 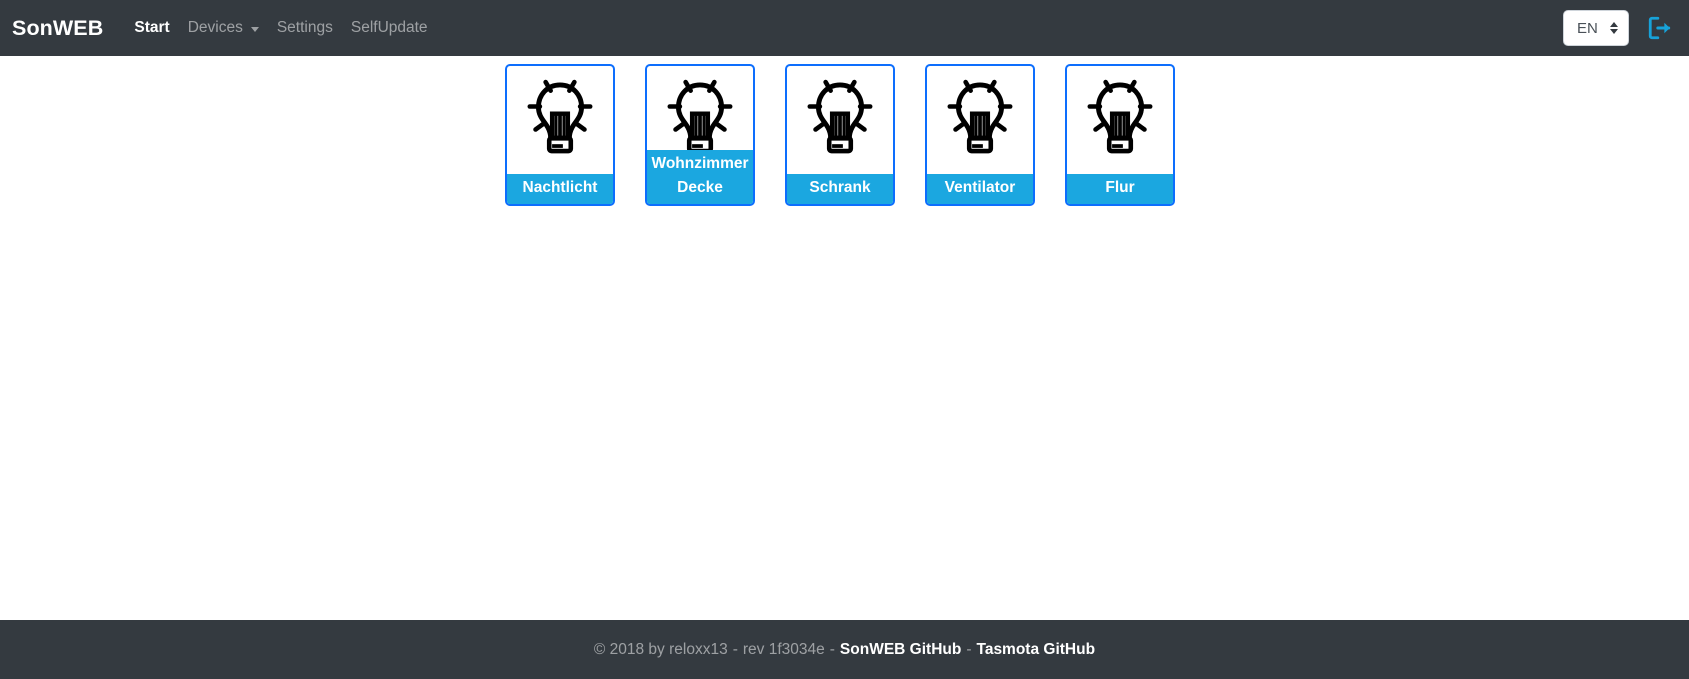 I want to click on nav-item-start-label: Start, so click(x=152, y=27).